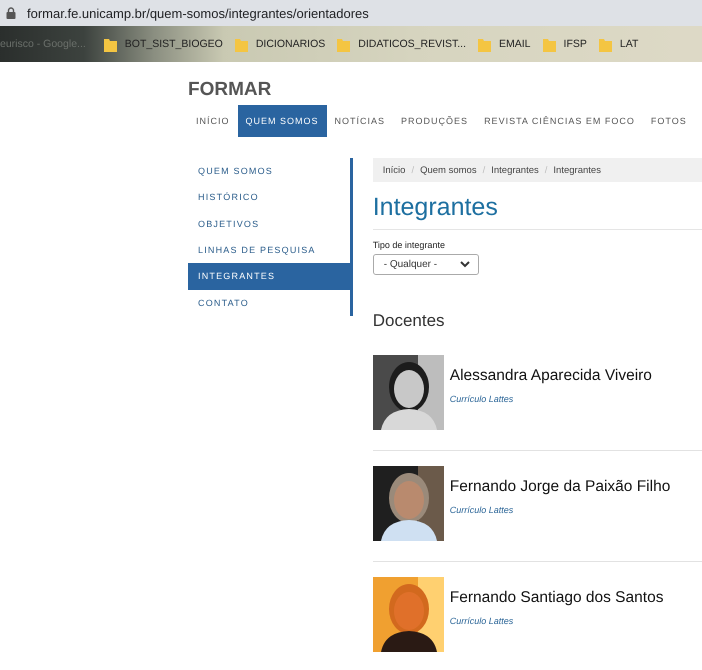  I want to click on bookmark-link: BOT_SIST_BIOGEO, so click(173, 44).